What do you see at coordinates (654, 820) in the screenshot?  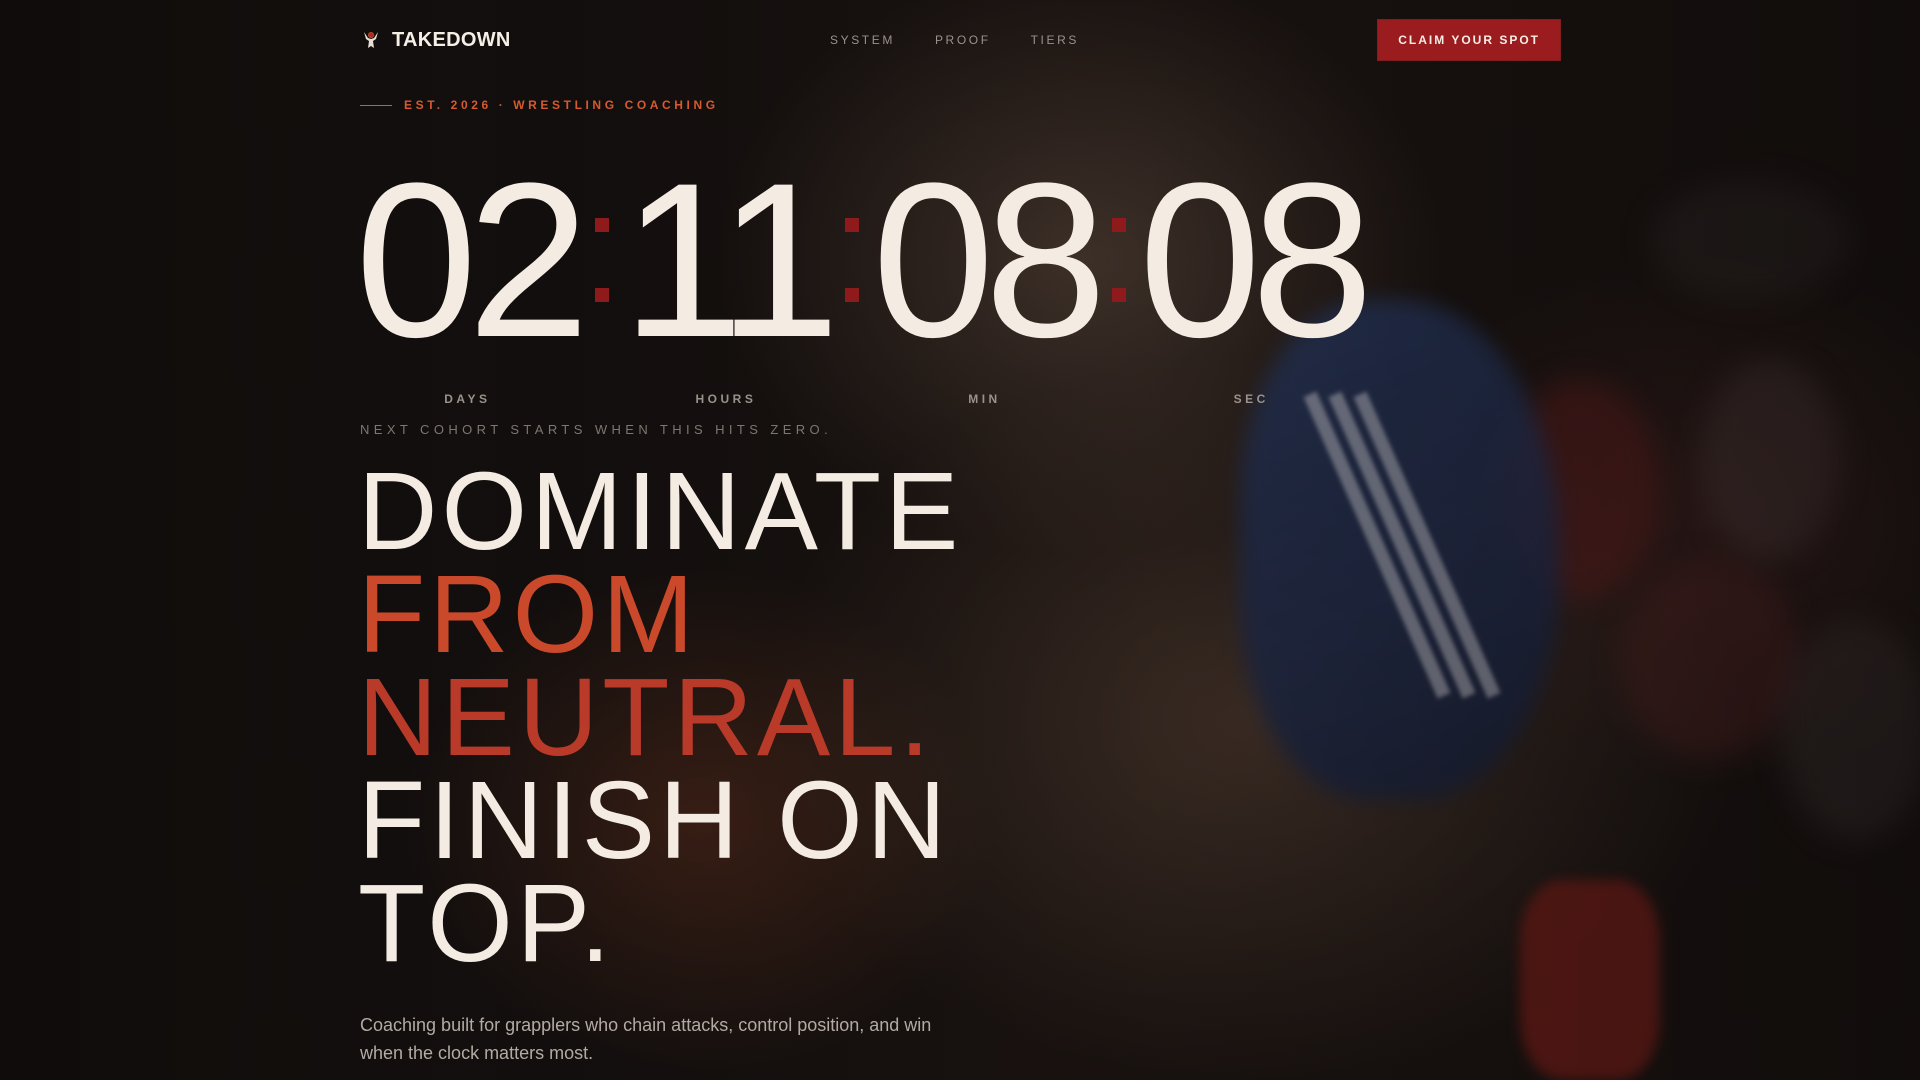 I see `headline-line-4: FINISH ON` at bounding box center [654, 820].